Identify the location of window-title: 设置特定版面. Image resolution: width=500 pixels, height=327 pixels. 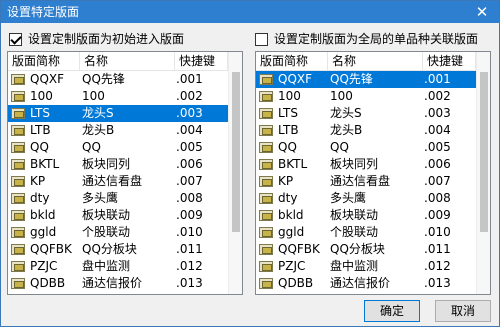
(43, 12).